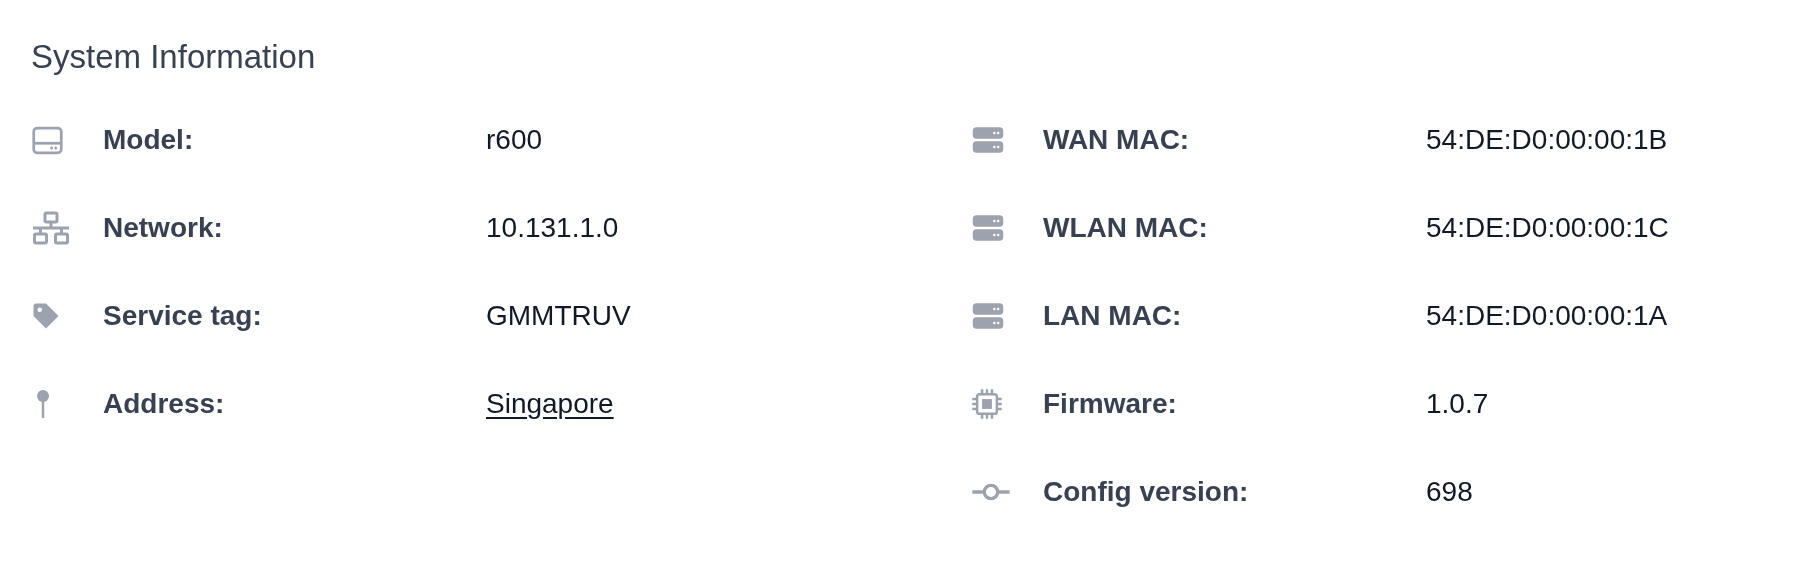 This screenshot has width=1816, height=584. I want to click on chip-icon, so click(987, 404).